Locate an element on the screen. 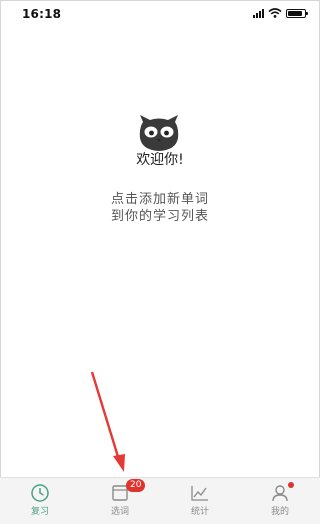 This screenshot has width=320, height=524. hint-line-1: 点击添加新单词 is located at coordinates (159, 199).